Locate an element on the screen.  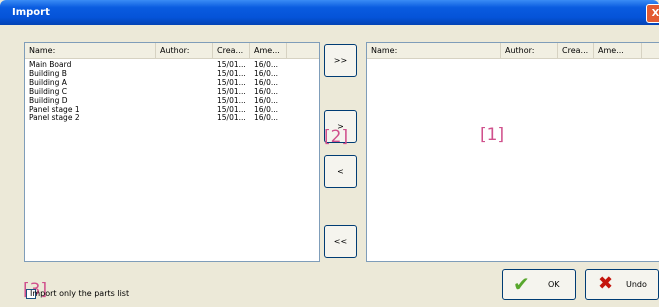
undo-button: ✖ Undo is located at coordinates (622, 284).